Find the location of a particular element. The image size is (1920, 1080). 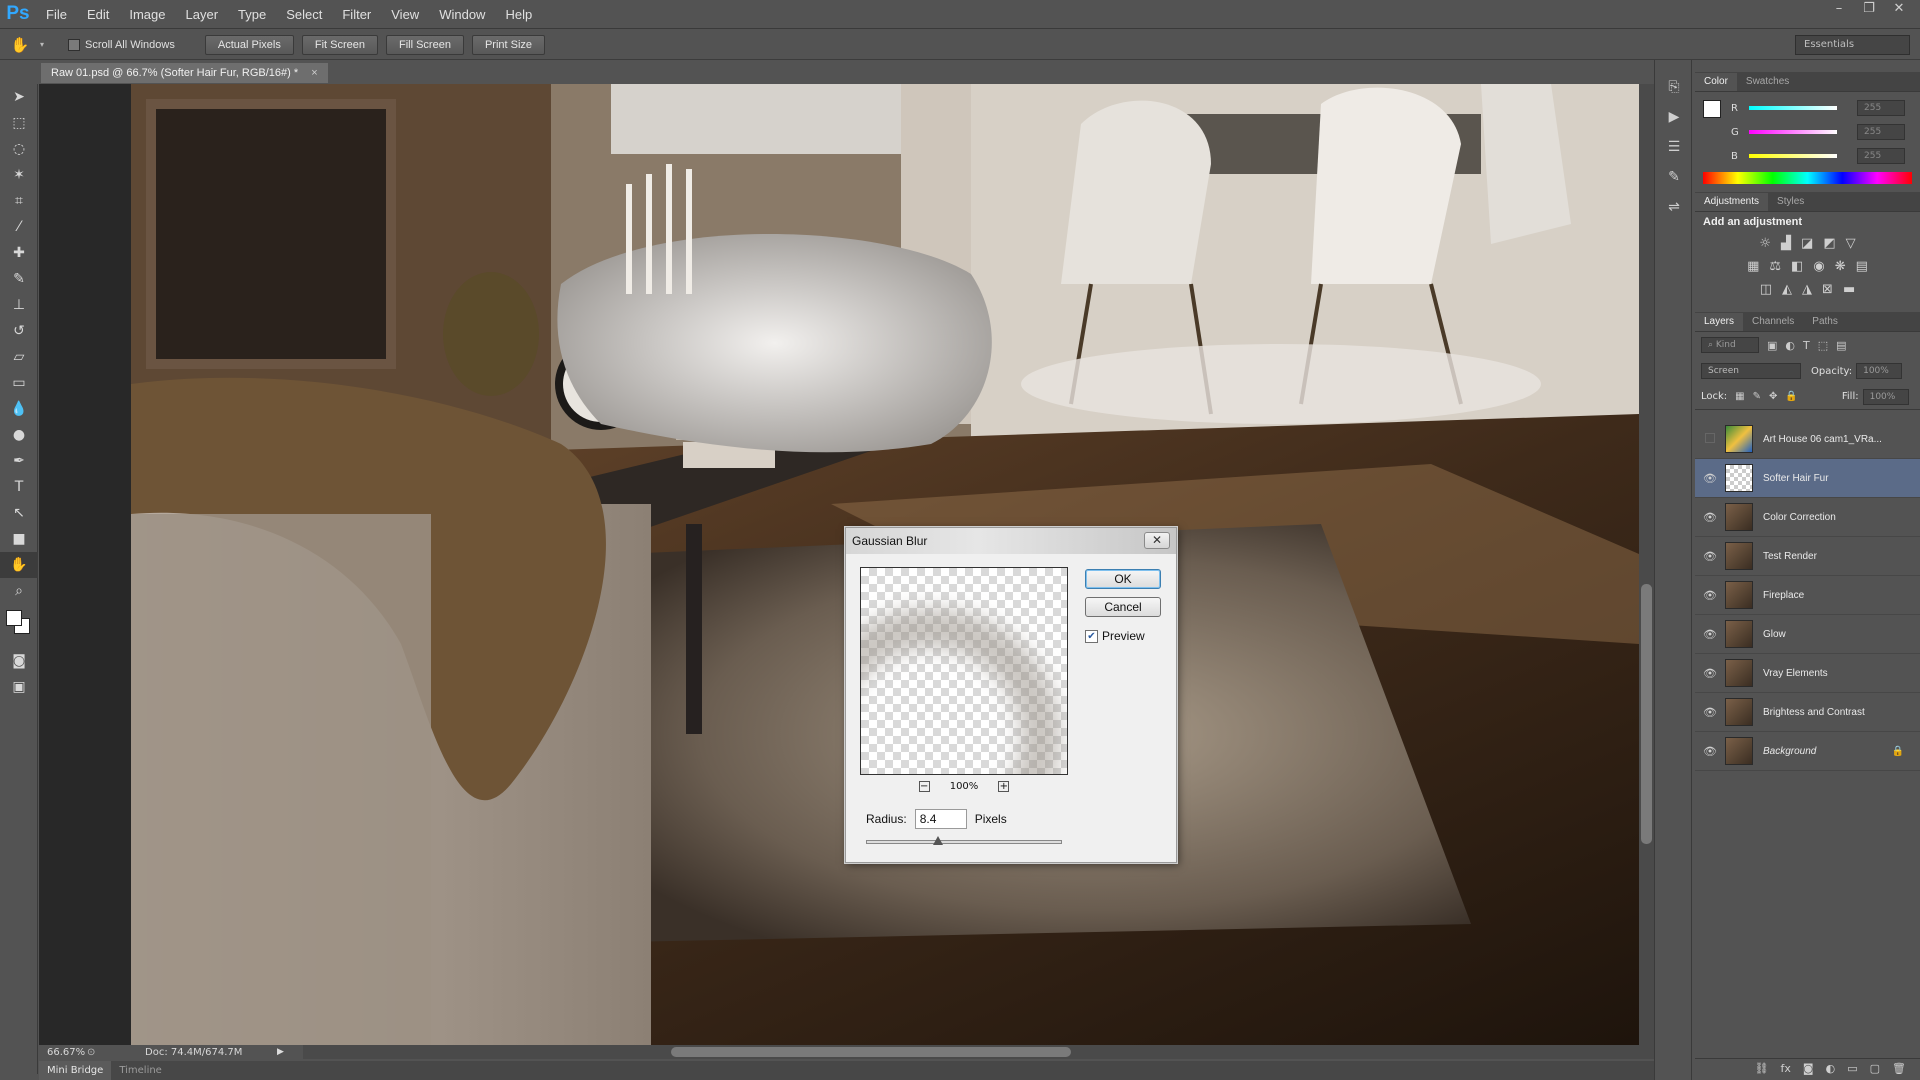

red-value: 255 is located at coordinates (1881, 108).